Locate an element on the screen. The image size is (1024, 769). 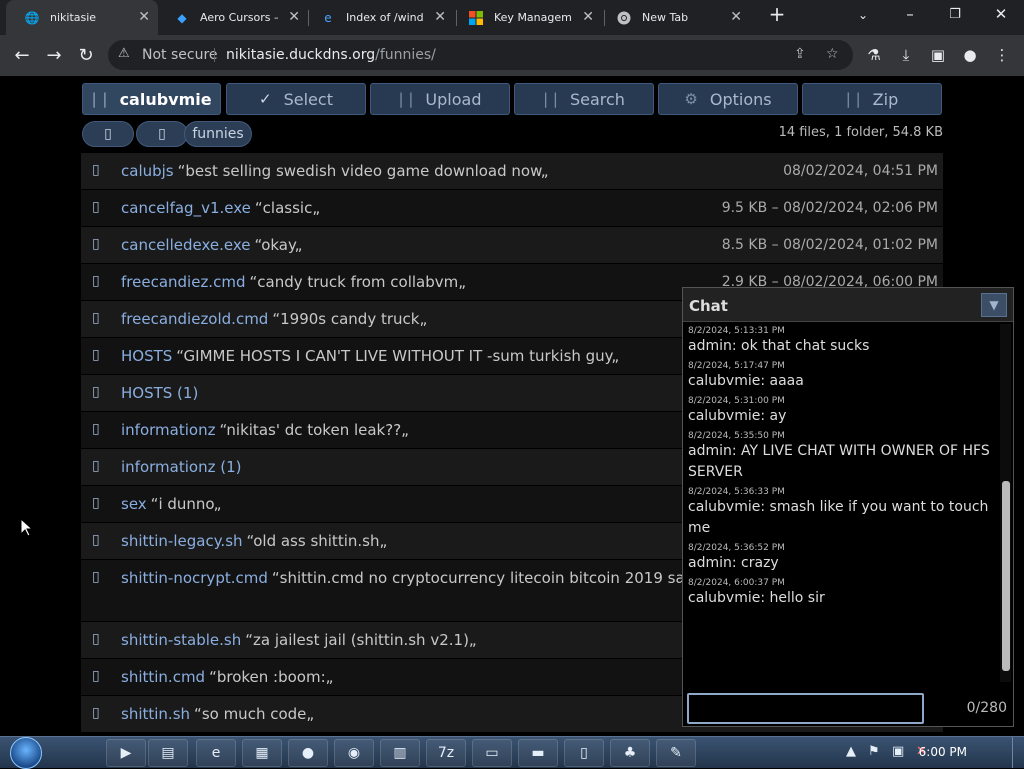
calculator-taskbar-icon: ▥ is located at coordinates (400, 753).